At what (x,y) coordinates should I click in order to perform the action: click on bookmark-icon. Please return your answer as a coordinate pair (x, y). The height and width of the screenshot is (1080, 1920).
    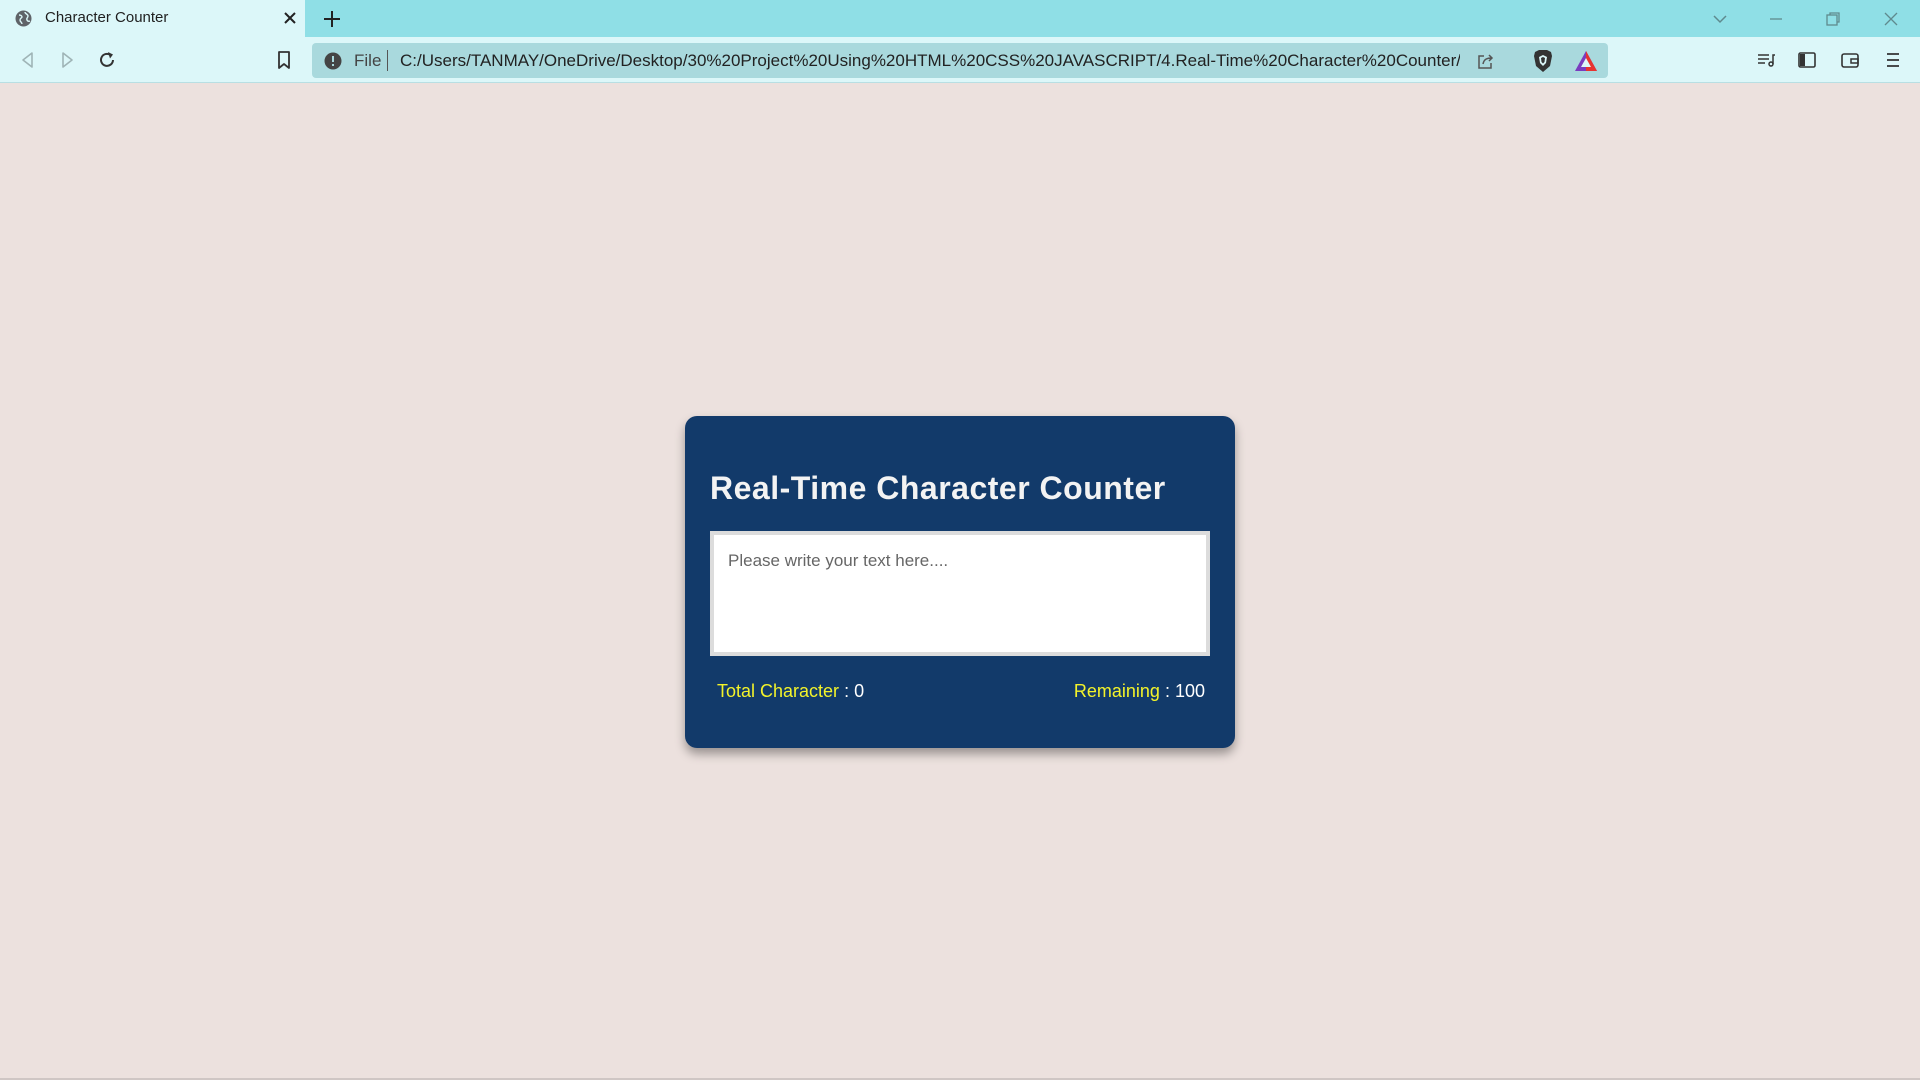
    Looking at the image, I should click on (284, 60).